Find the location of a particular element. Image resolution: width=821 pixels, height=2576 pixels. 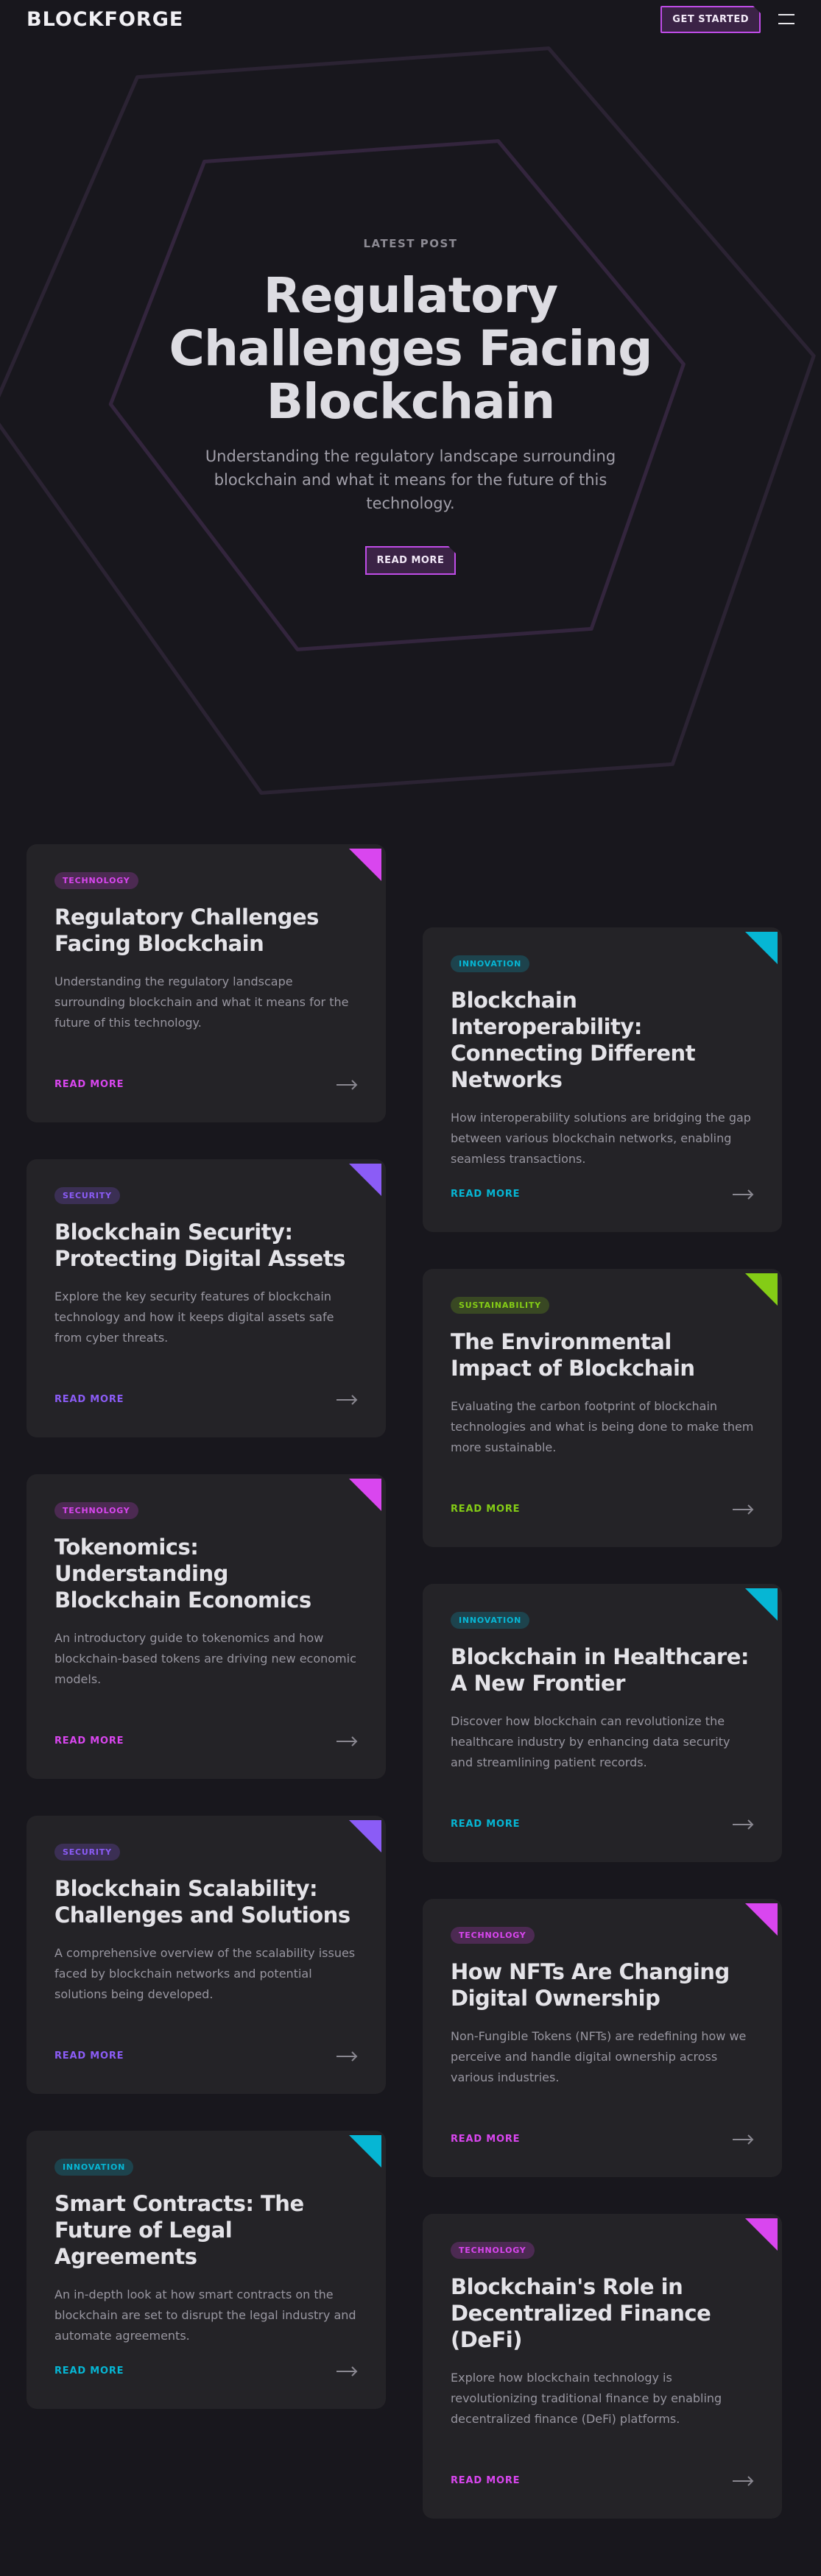

post-title: Blockchain in Healthcare: A New Frontier is located at coordinates (602, 1669).